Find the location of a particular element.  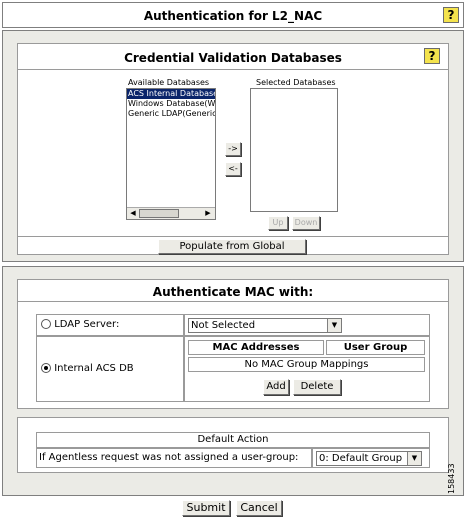

default-group-select: 0: Default Group ▼ is located at coordinates (369, 458).